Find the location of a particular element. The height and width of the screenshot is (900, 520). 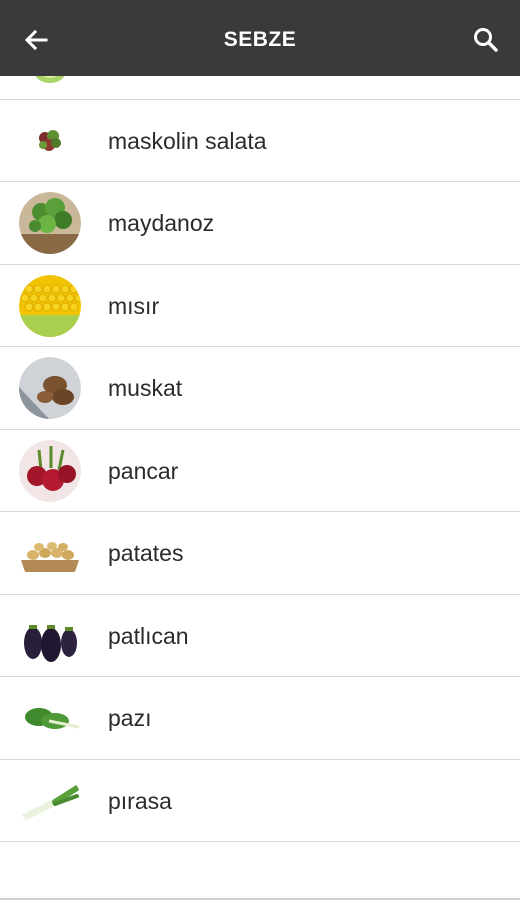

list-item: muskat is located at coordinates (260, 388).